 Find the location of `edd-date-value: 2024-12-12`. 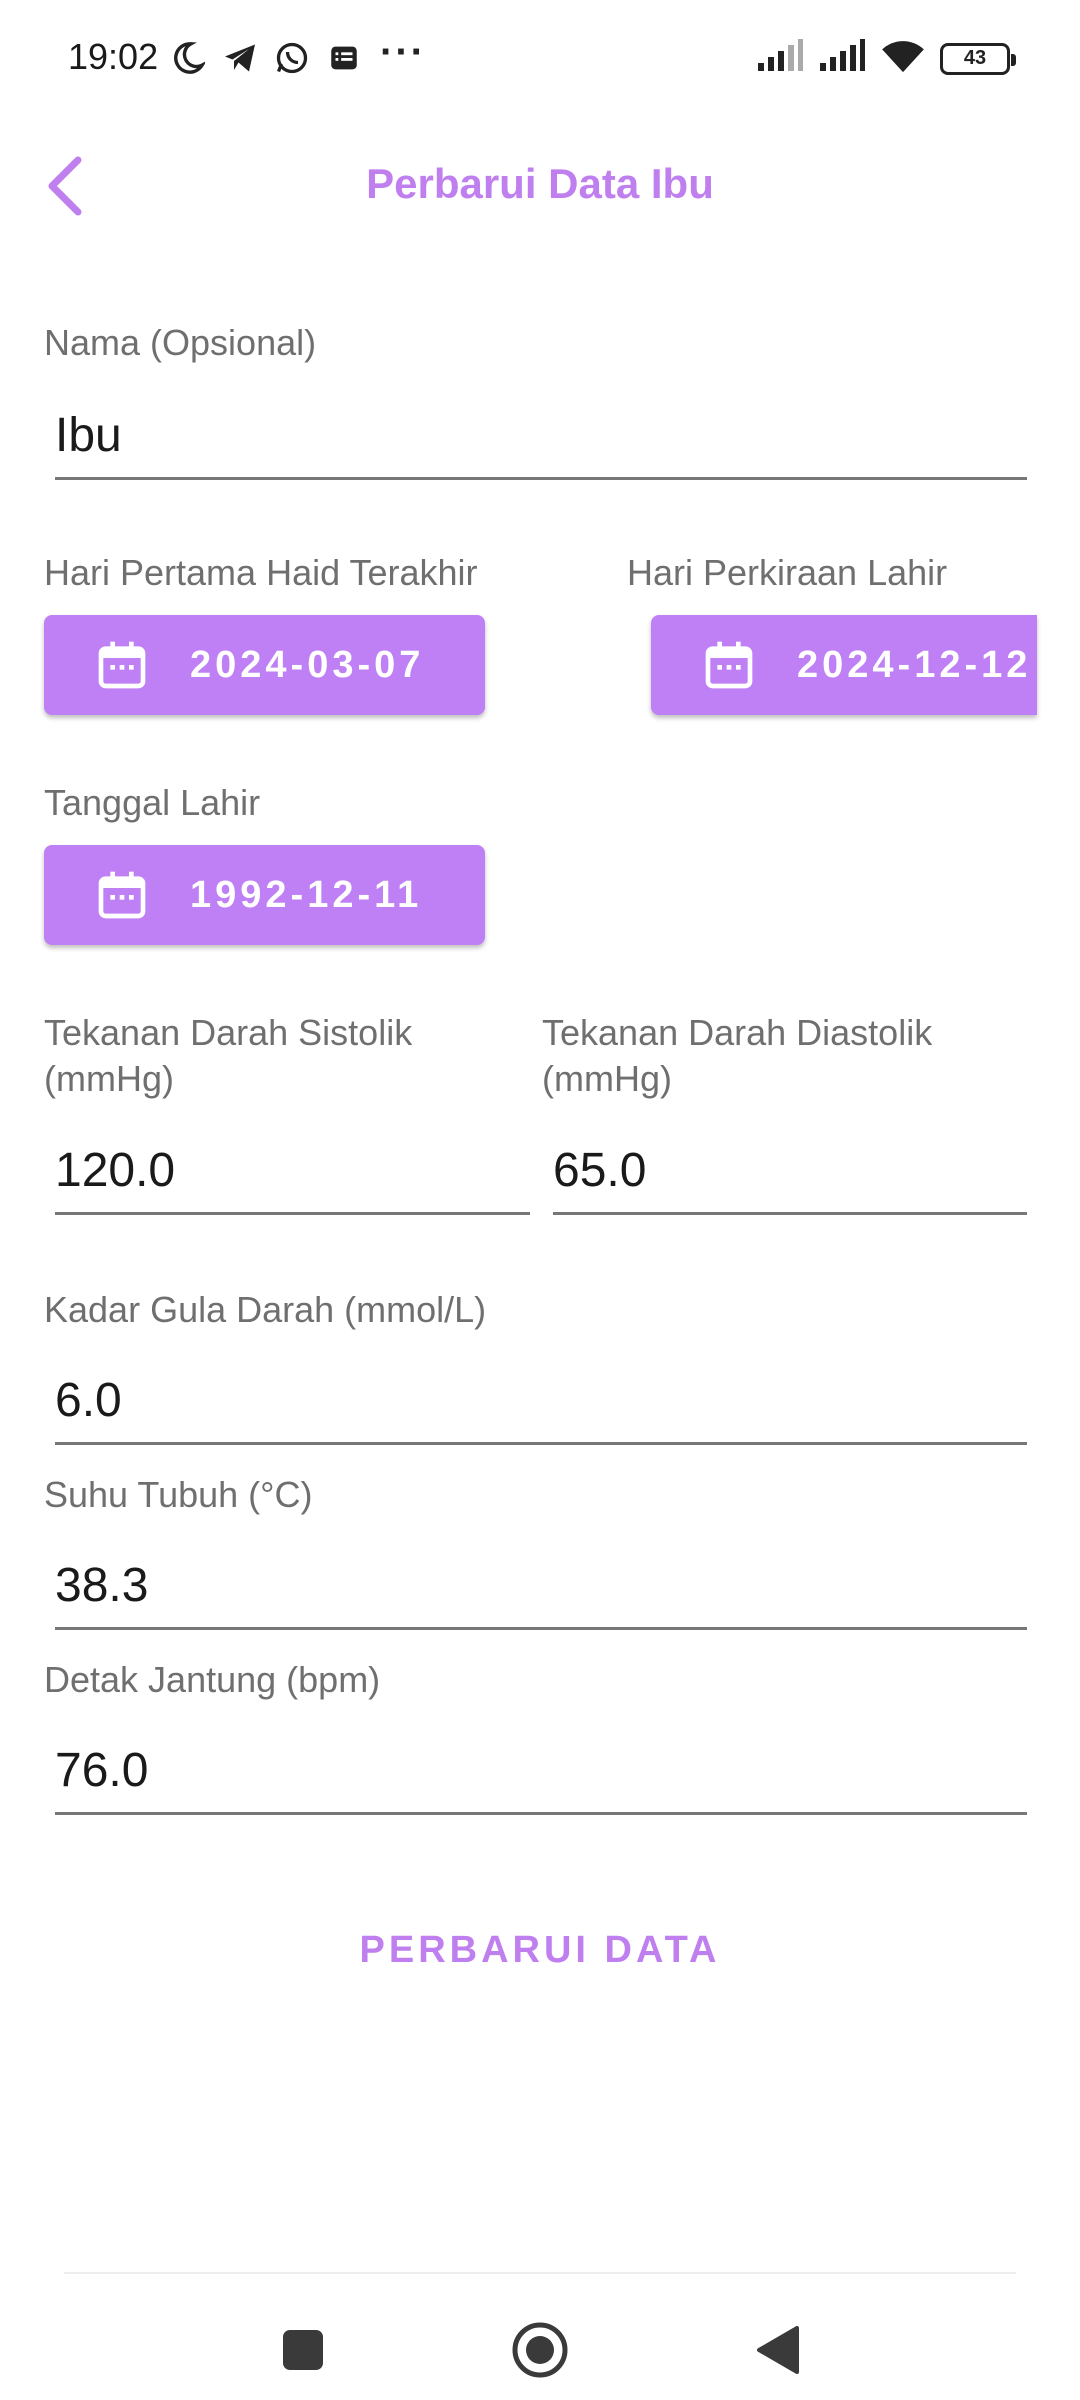

edd-date-value: 2024-12-12 is located at coordinates (914, 664).